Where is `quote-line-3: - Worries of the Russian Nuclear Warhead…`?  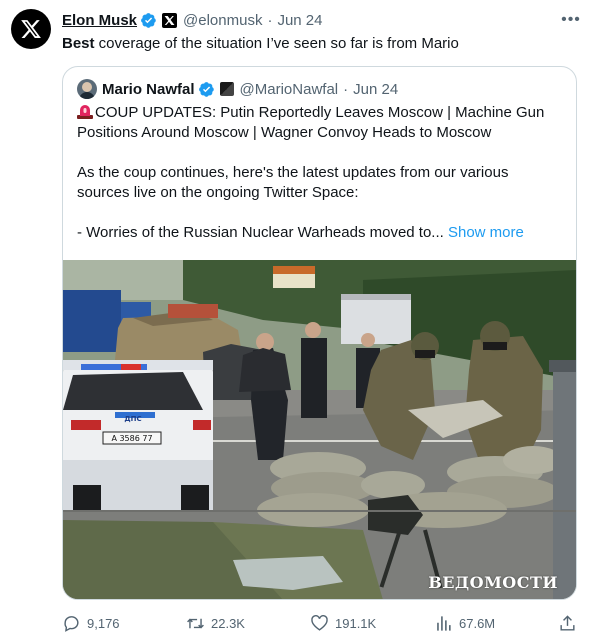
quote-line-3: - Worries of the Russian Nuclear Warhead… is located at coordinates (321, 233).